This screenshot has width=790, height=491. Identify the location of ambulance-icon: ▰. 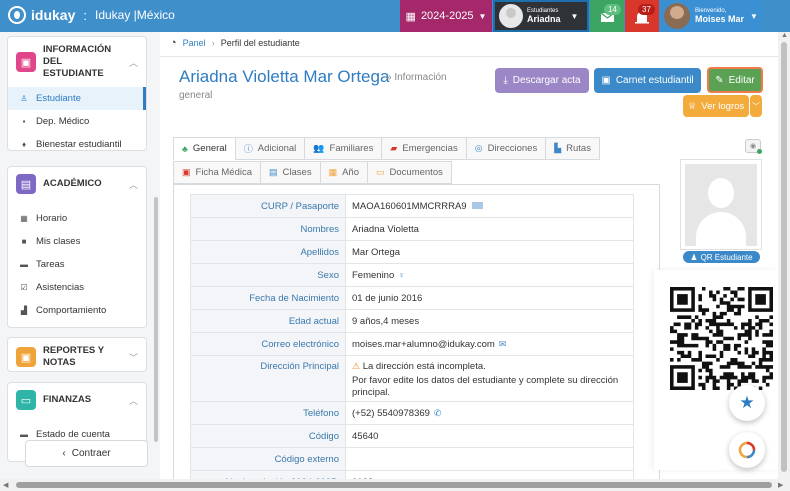
(394, 148).